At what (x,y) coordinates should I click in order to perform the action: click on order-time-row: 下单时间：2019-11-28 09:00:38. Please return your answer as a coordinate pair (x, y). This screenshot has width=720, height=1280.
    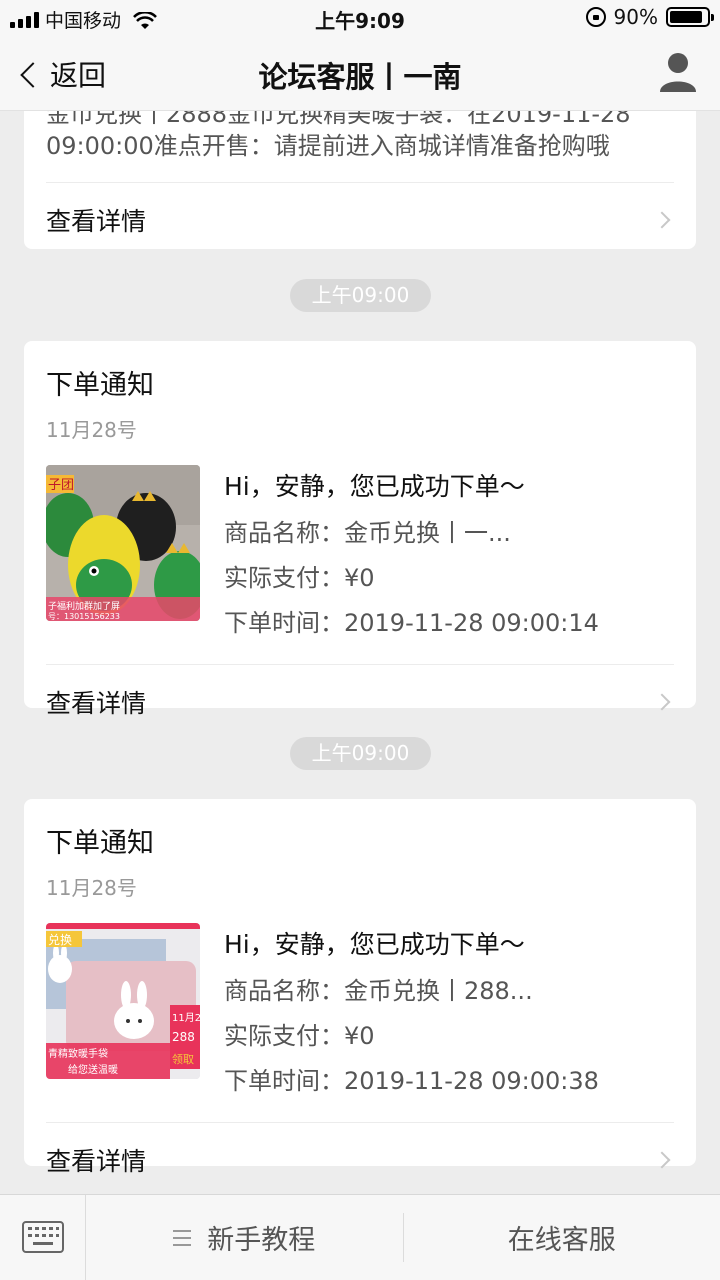
    Looking at the image, I should click on (411, 1078).